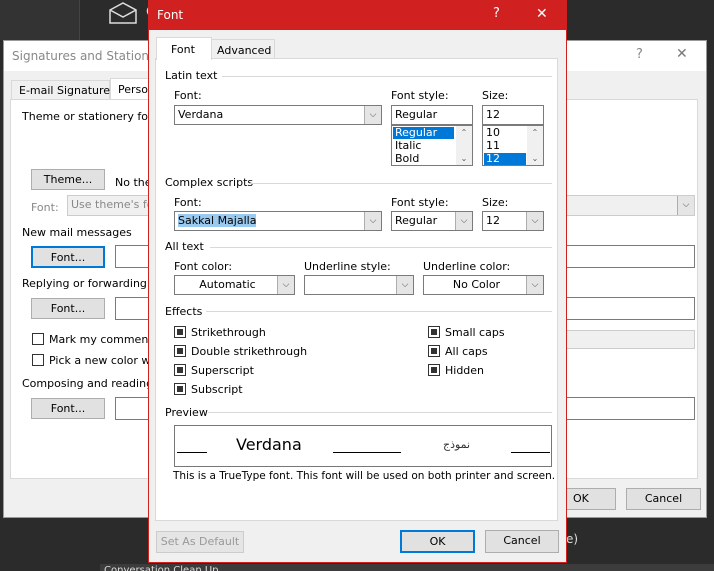 This screenshot has width=714, height=571. Describe the element at coordinates (432, 145) in the screenshot. I see `latin-style-list: Regular Italic Bold ⌃ ⌄` at that location.